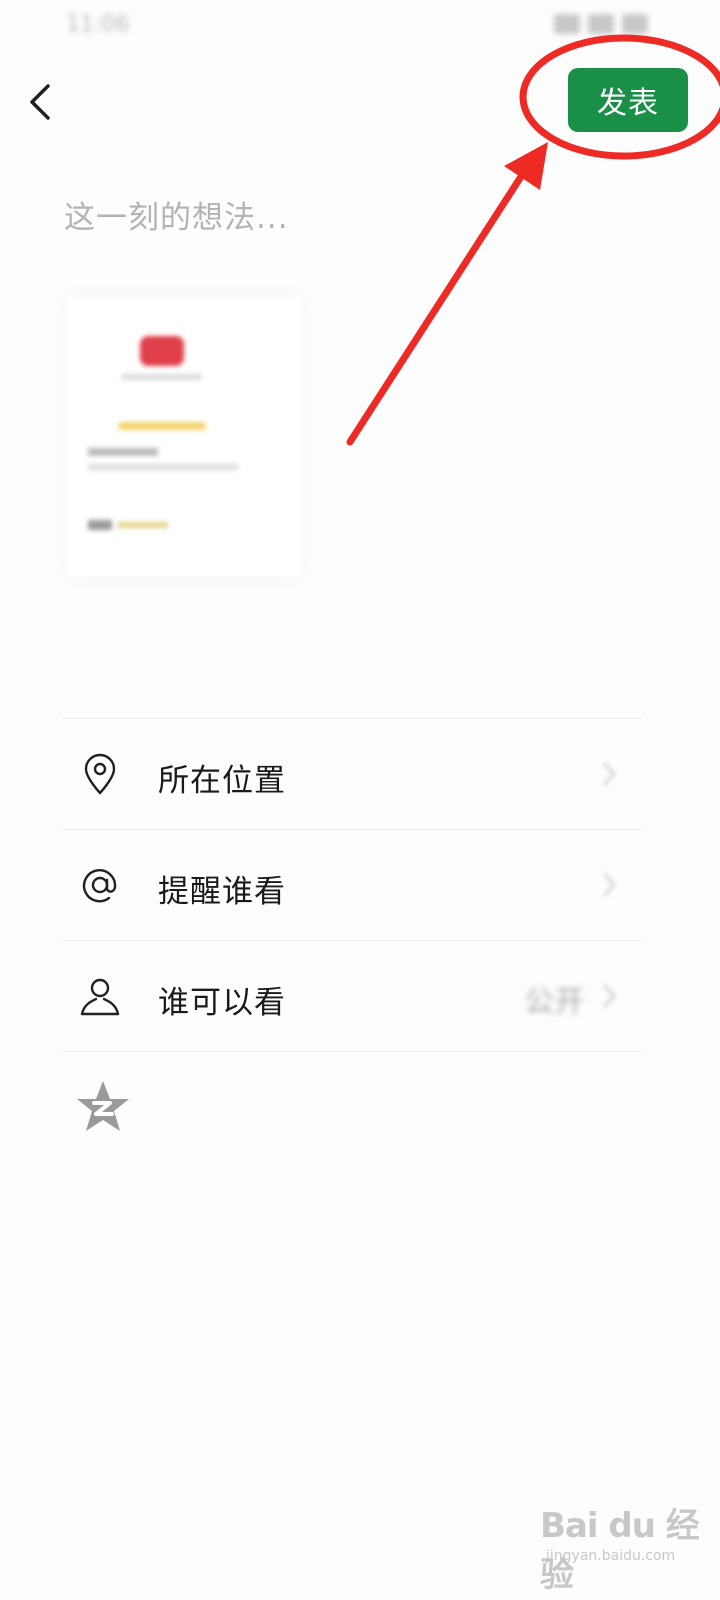 The image size is (720, 1600). I want to click on menu-item-mention: 提醒谁看, so click(352, 885).